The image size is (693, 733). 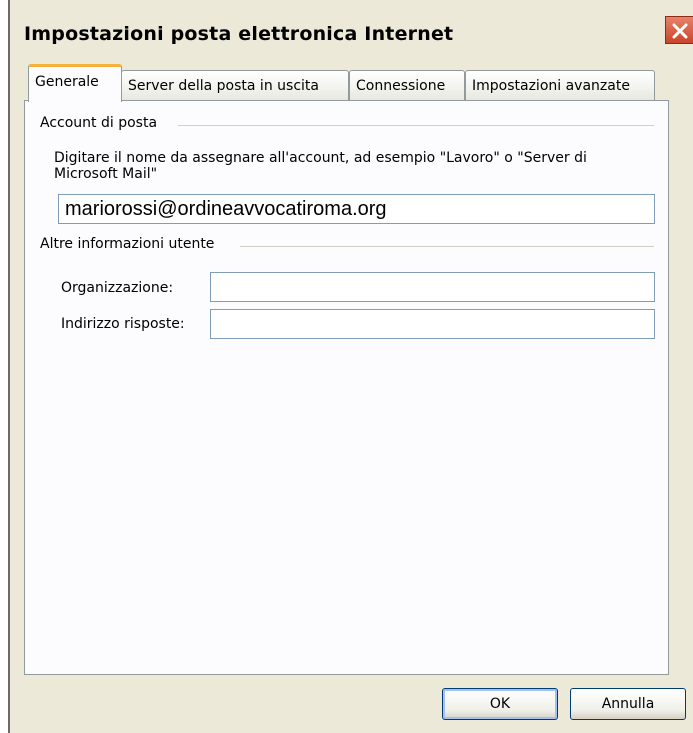 I want to click on close-icon, so click(x=680, y=31).